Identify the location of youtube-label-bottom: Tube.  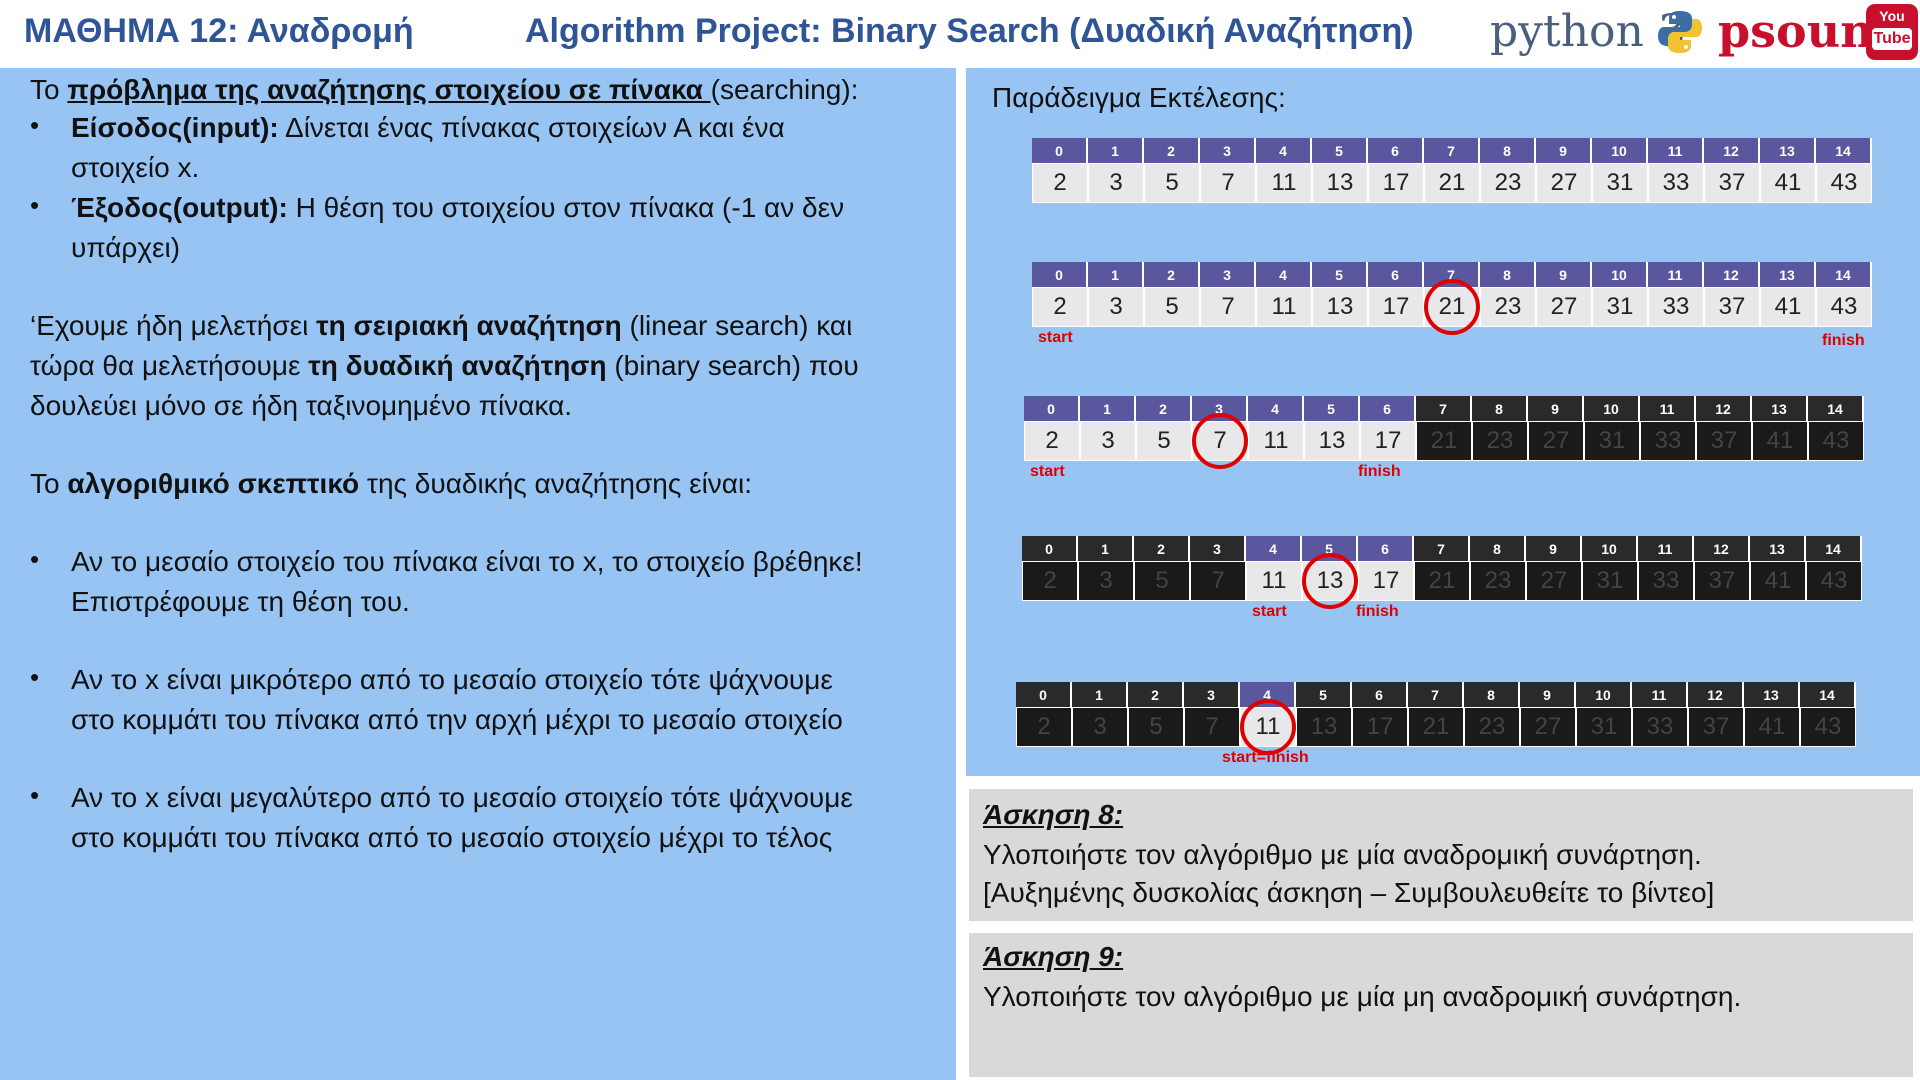
(1892, 39).